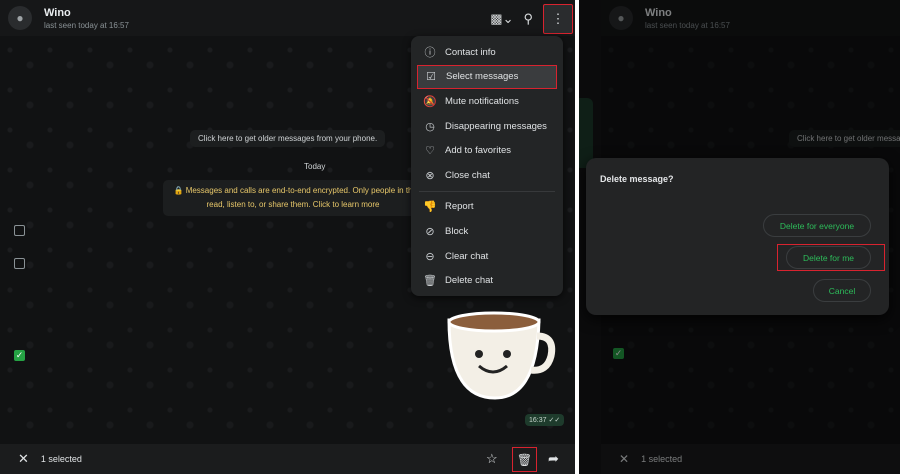  Describe the element at coordinates (637, 179) in the screenshot. I see `dialog-title: Delete message?` at that location.